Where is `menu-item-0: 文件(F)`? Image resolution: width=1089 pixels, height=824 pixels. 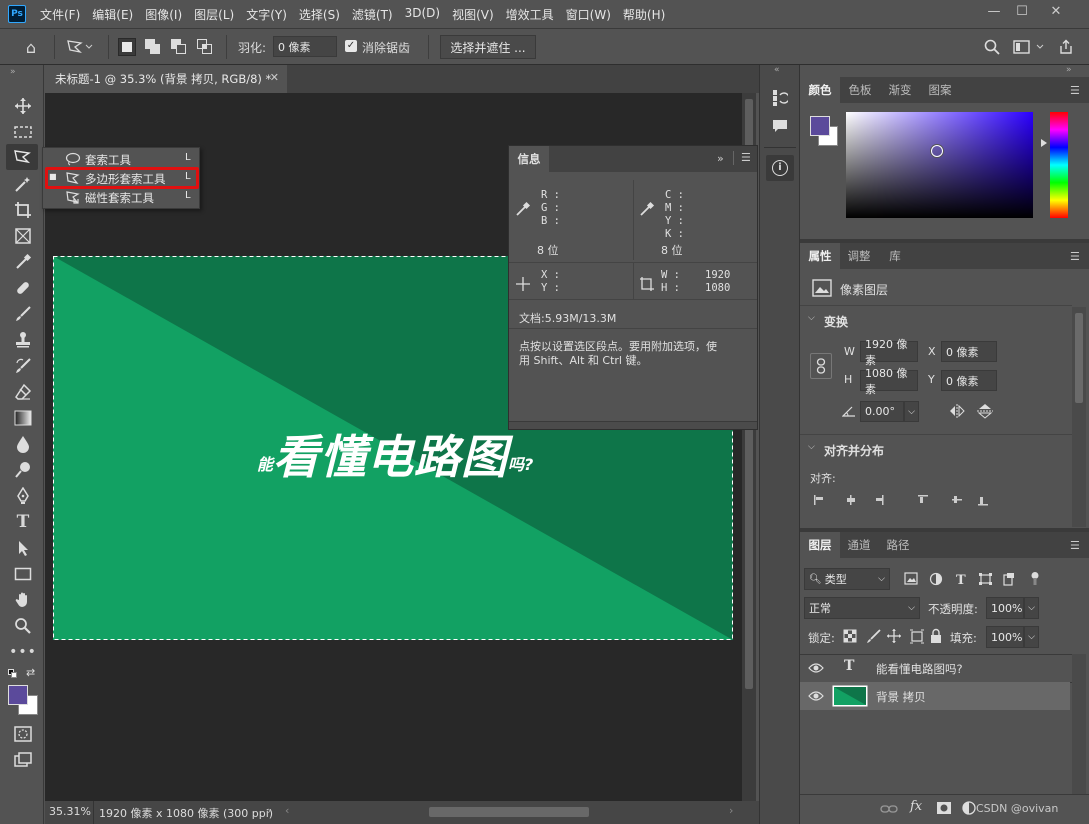 menu-item-0: 文件(F) is located at coordinates (60, 14).